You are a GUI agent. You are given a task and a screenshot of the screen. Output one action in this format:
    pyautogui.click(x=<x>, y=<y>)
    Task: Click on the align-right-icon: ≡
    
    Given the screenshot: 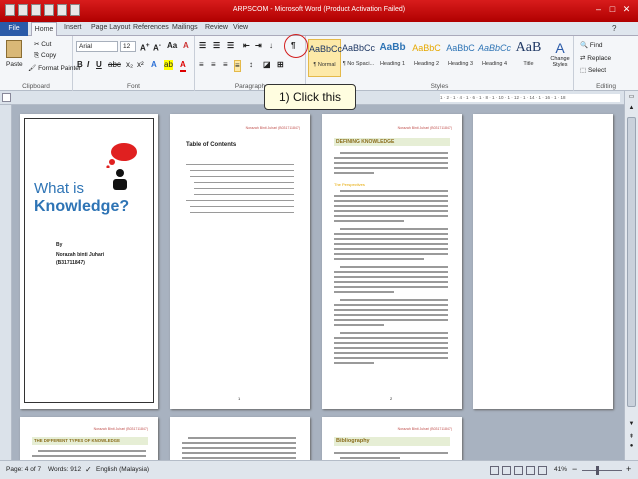 What is the action you would take?
    pyautogui.click(x=225, y=65)
    